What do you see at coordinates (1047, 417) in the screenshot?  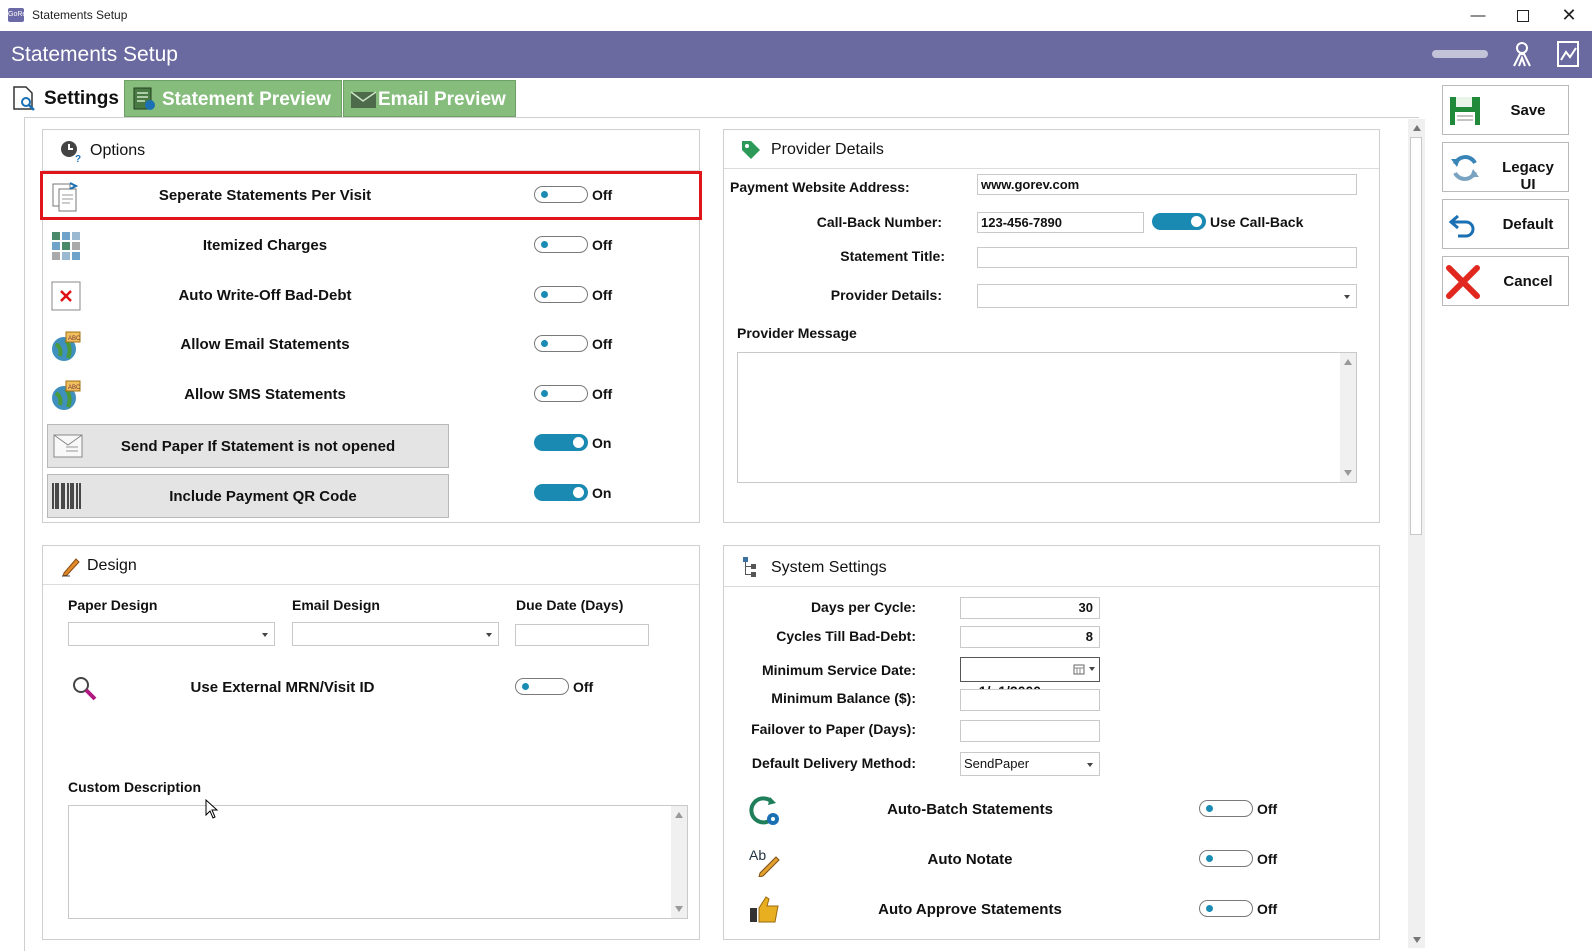 I see `provider-message-textarea` at bounding box center [1047, 417].